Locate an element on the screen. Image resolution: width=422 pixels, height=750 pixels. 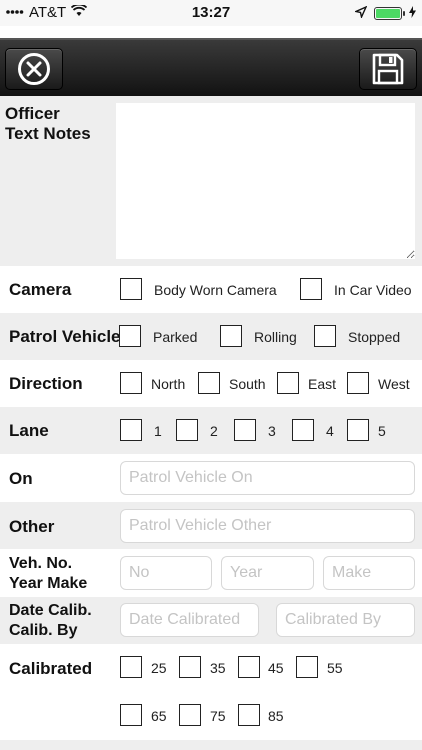
checkbox-label: 4 is located at coordinates (330, 431).